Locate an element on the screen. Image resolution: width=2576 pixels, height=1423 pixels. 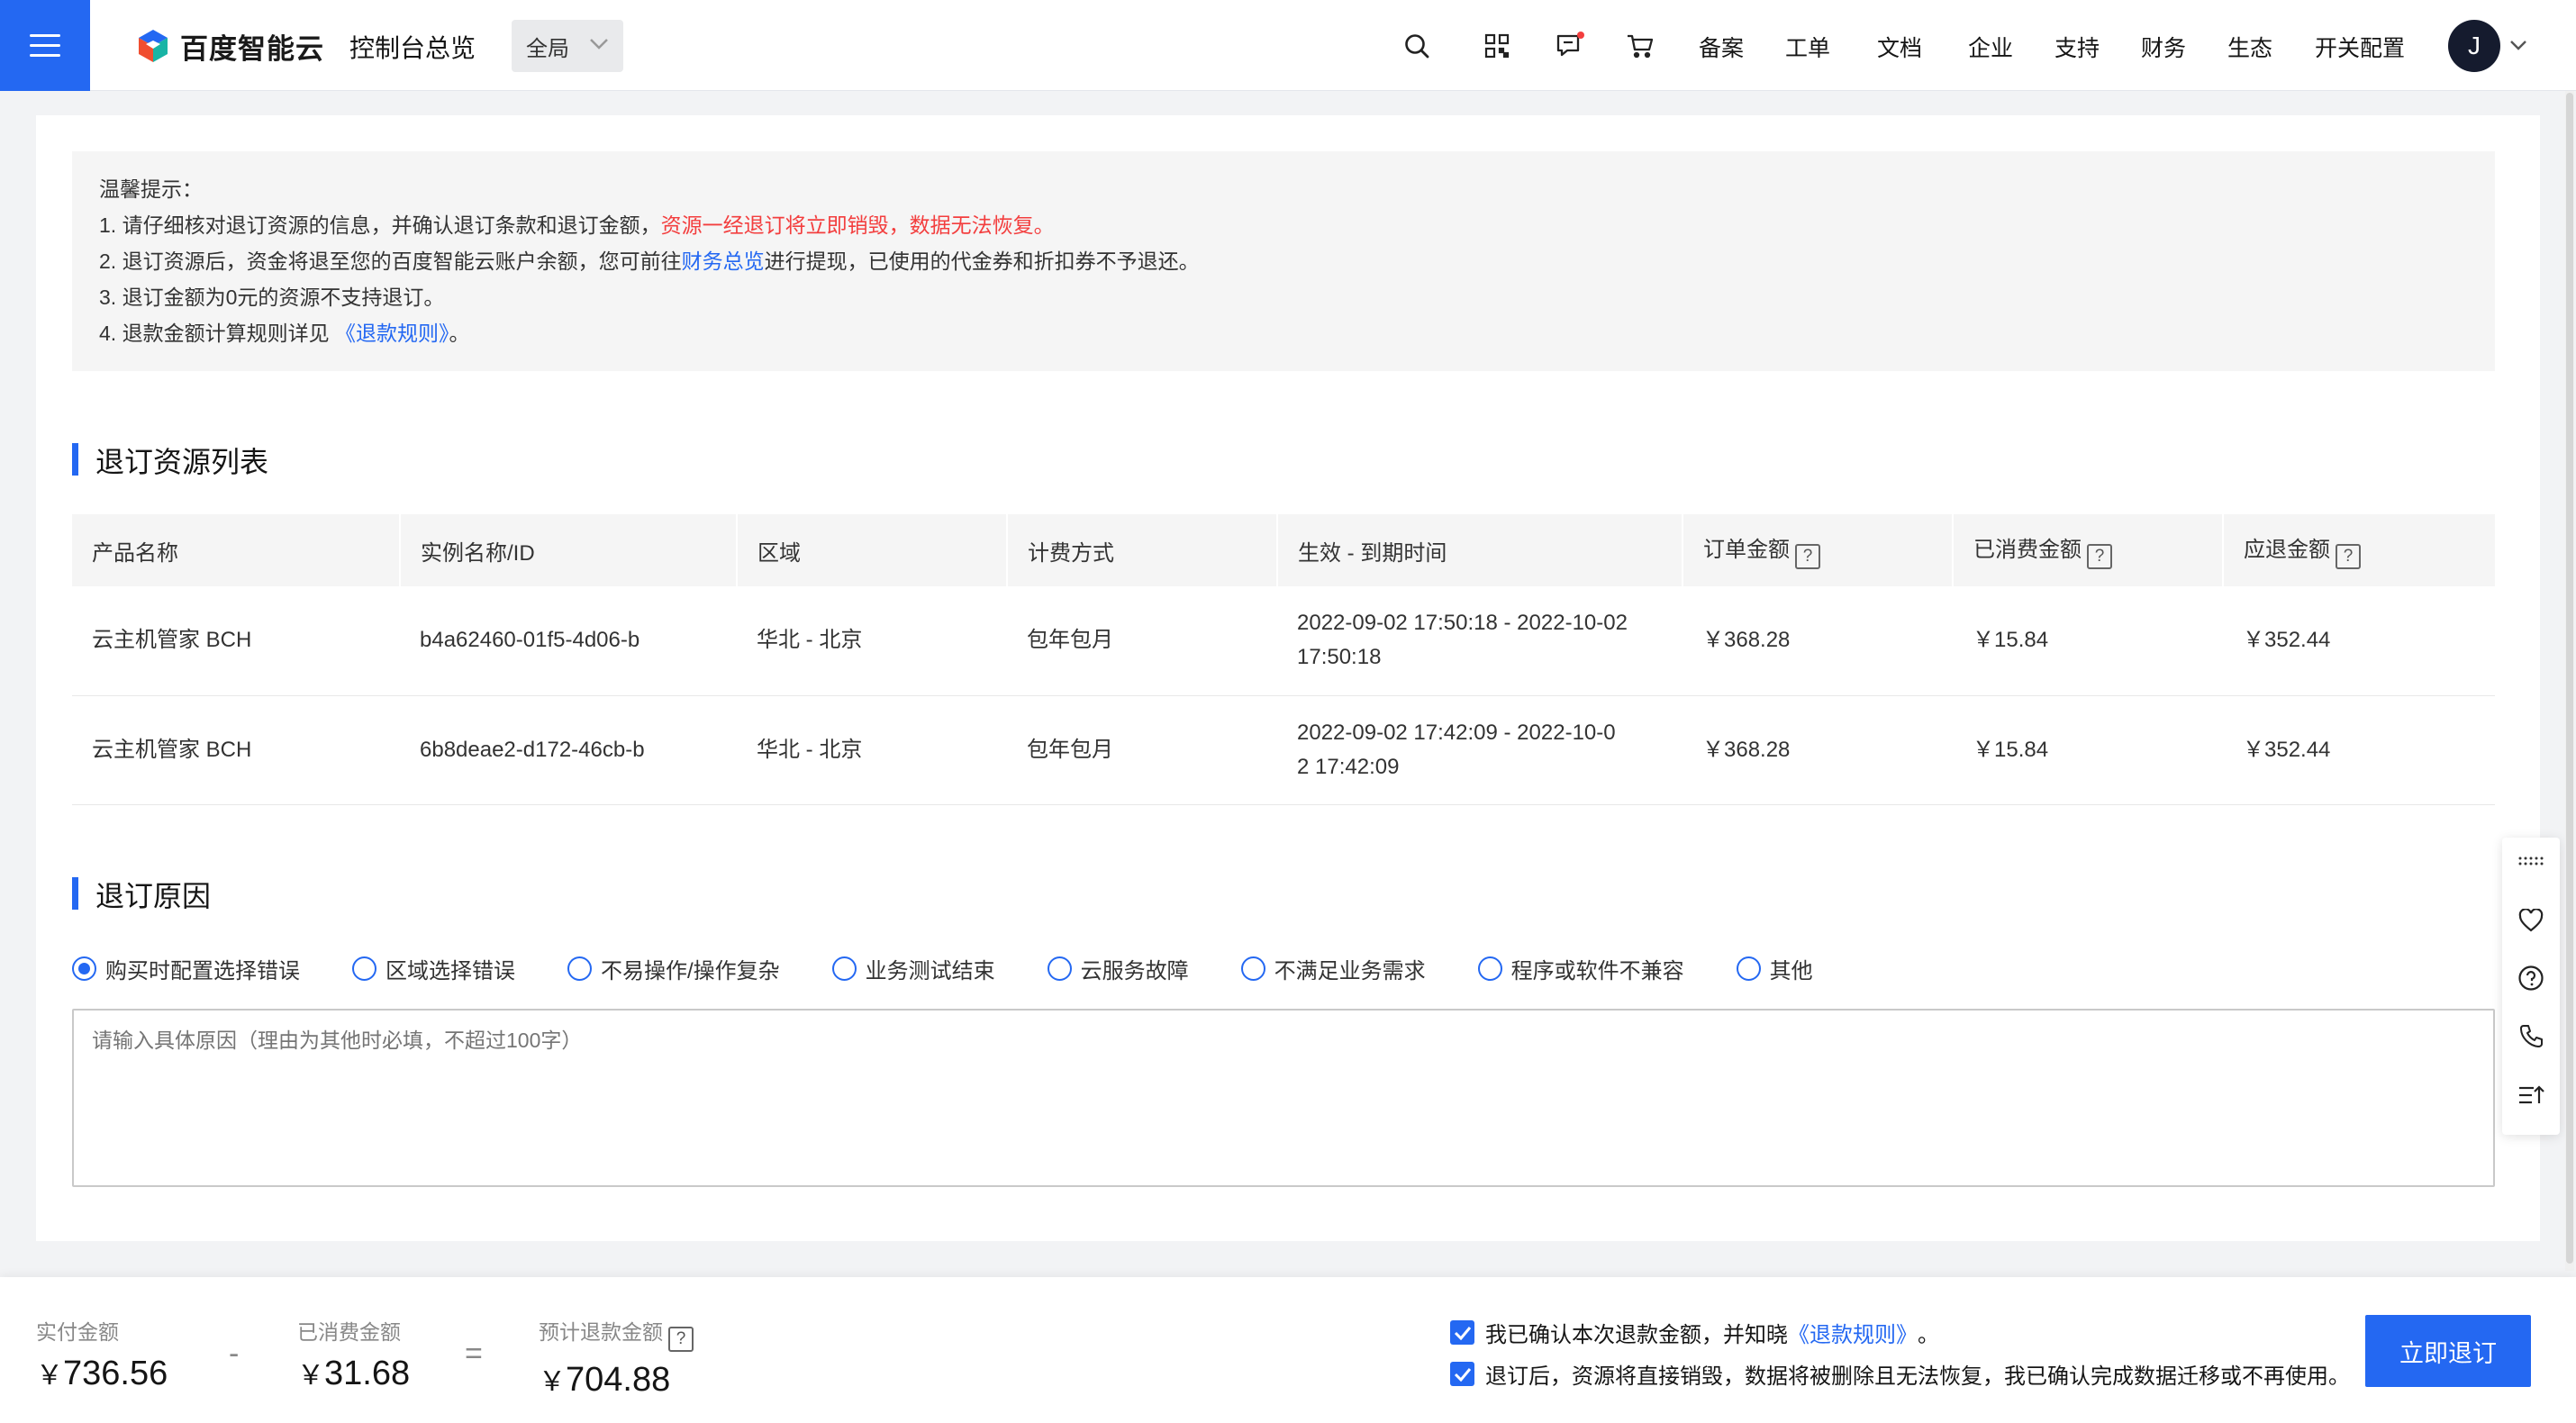
nav-link-enterprise: 企业 is located at coordinates (1990, 47).